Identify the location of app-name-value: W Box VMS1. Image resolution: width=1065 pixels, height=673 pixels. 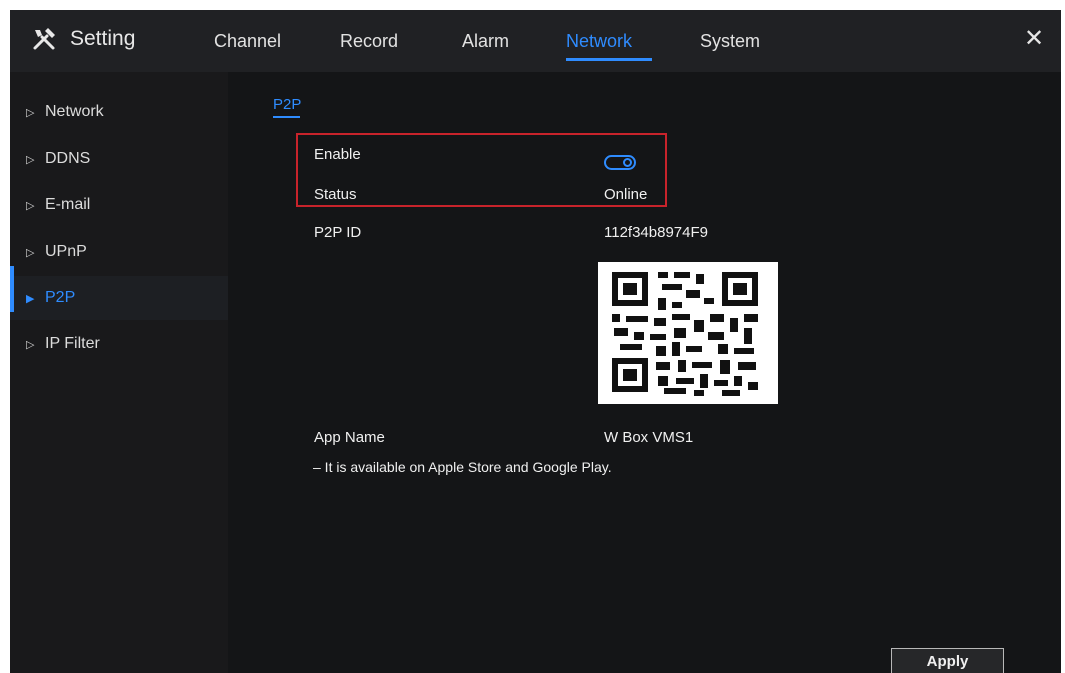
(649, 437).